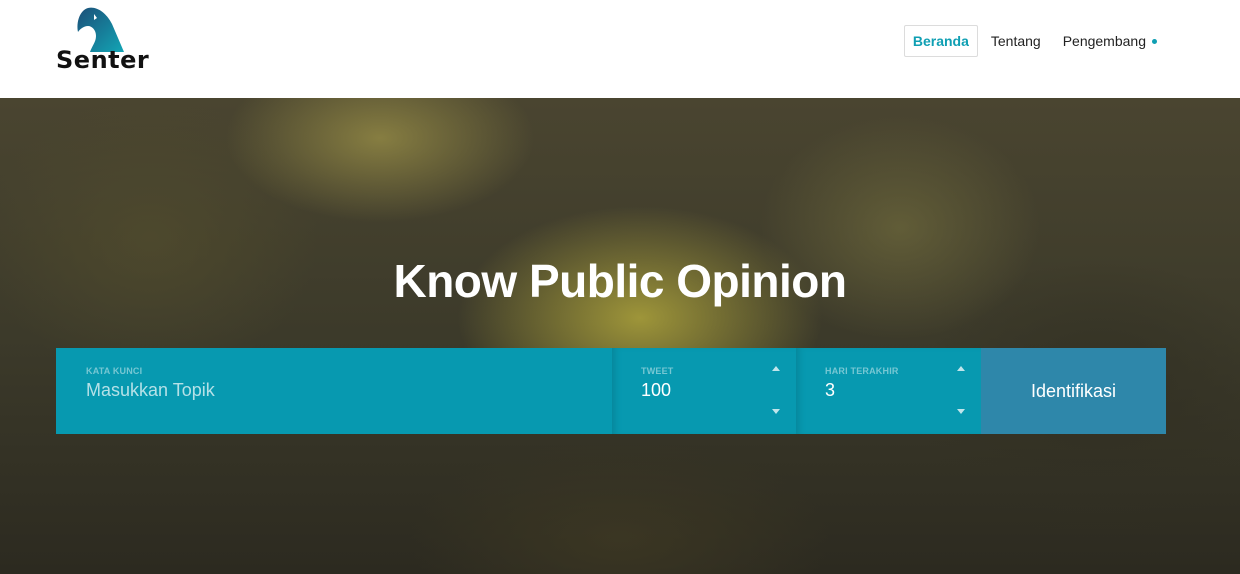 The image size is (1240, 574). I want to click on identify-button: Identifikasi, so click(1073, 391).